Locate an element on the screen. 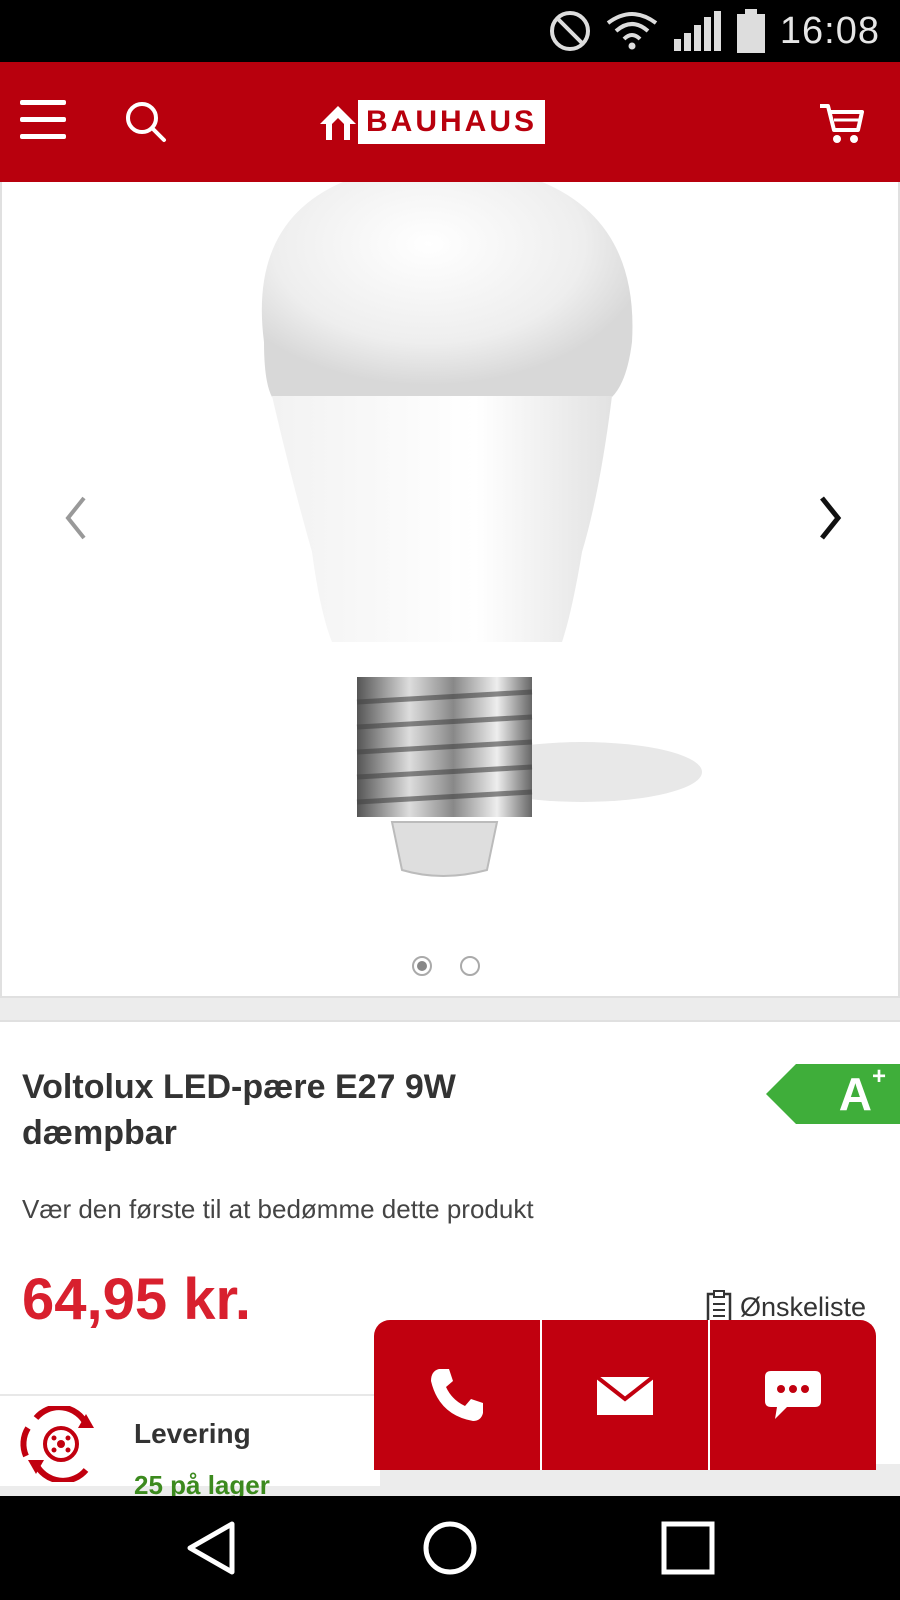 The height and width of the screenshot is (1600, 900). email-button is located at coordinates (625, 1395).